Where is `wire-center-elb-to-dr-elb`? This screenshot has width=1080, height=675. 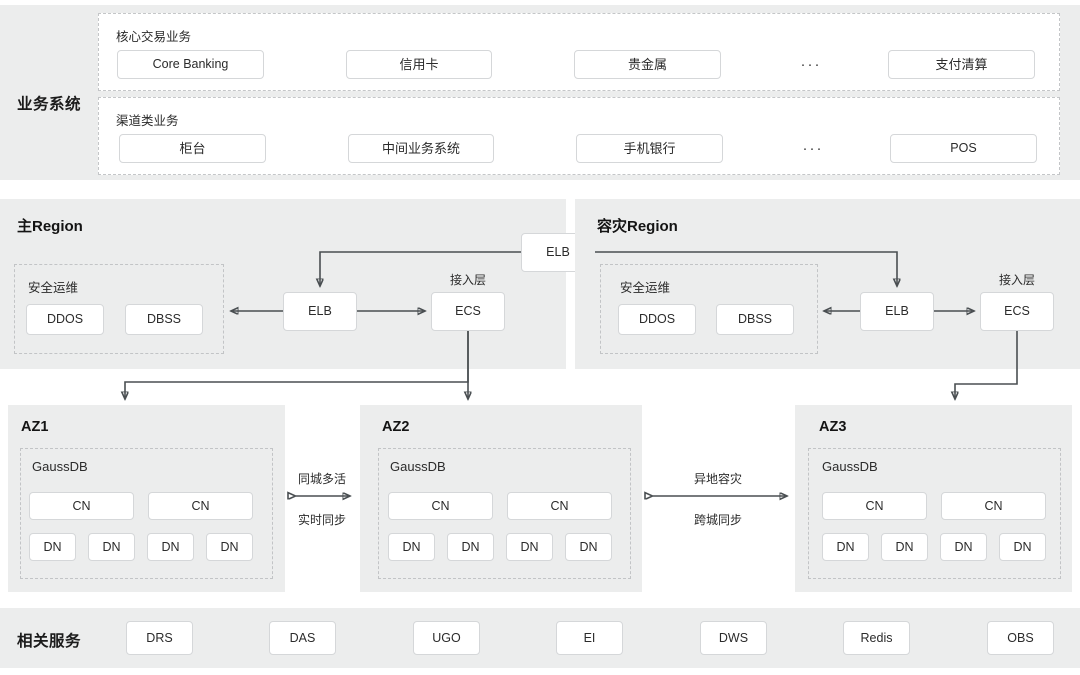
wire-center-elb-to-dr-elb is located at coordinates (746, 268).